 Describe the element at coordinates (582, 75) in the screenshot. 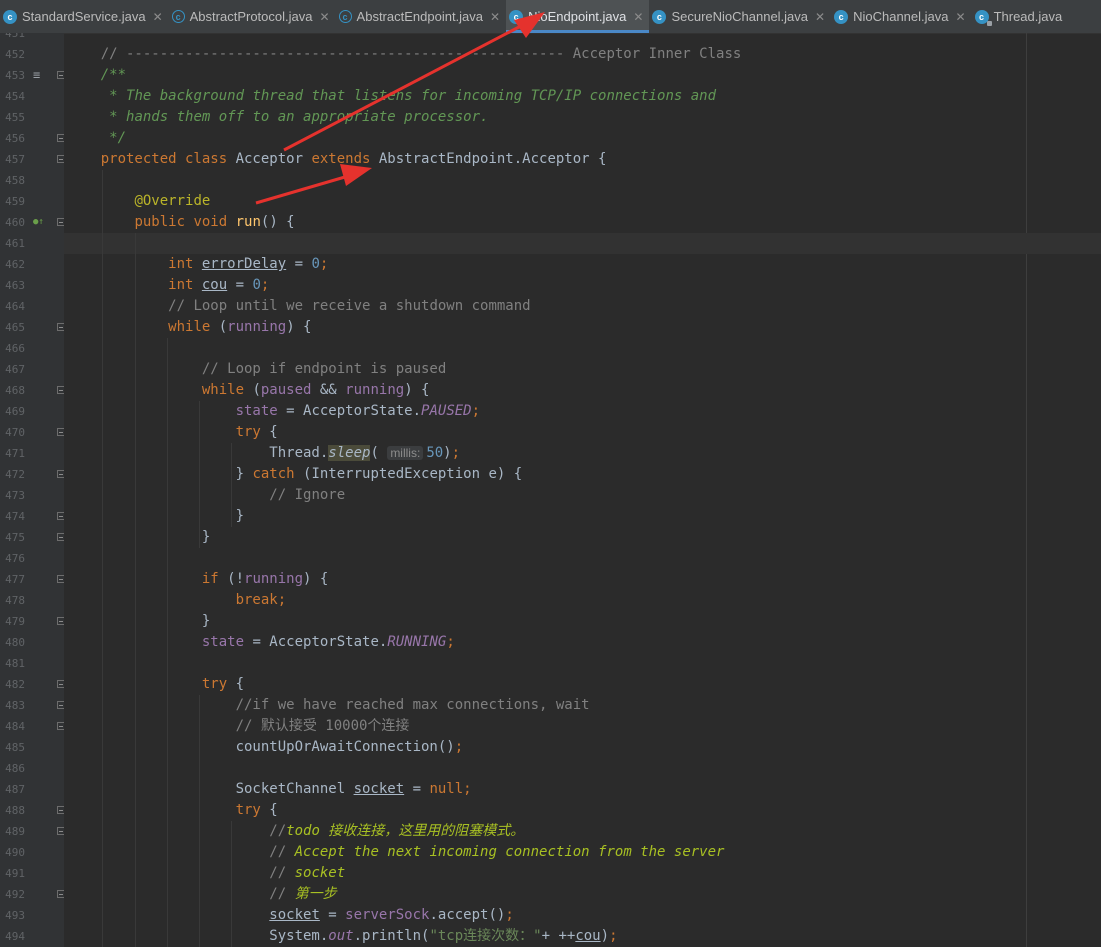

I see `code-line: /**` at that location.